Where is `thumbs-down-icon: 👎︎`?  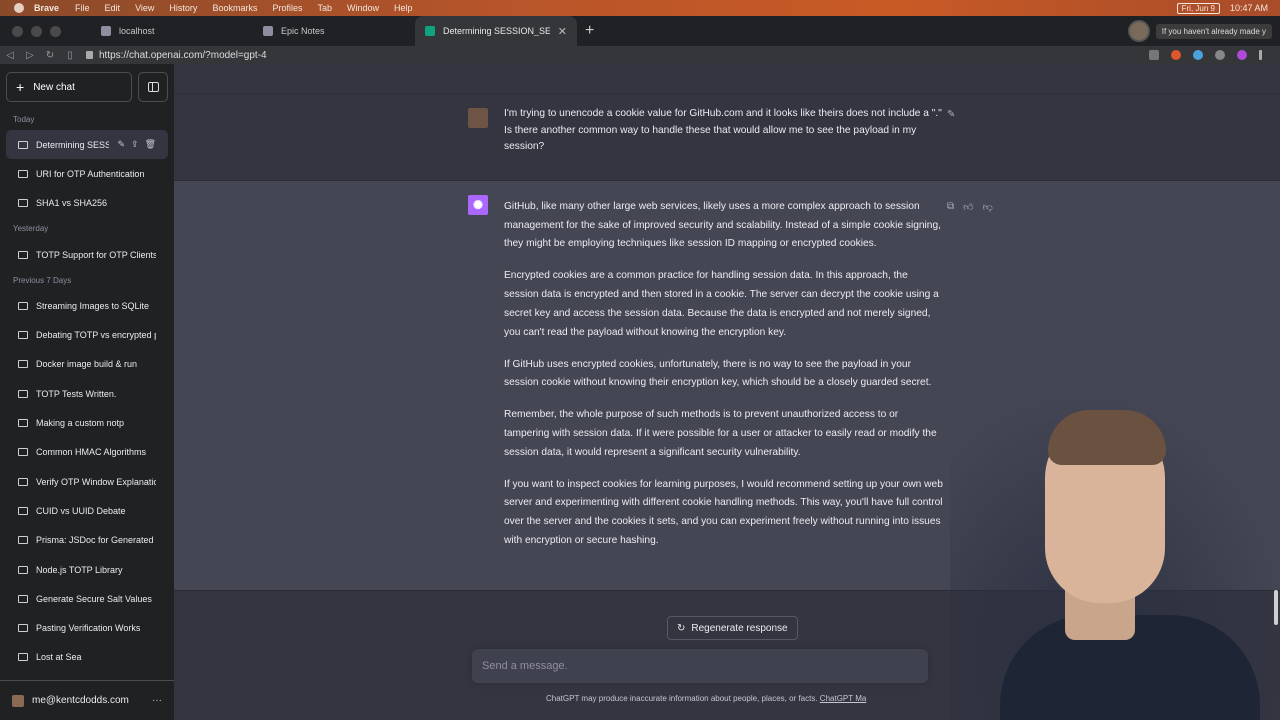
thumbs-down-icon: 👎︎ is located at coordinates (988, 207).